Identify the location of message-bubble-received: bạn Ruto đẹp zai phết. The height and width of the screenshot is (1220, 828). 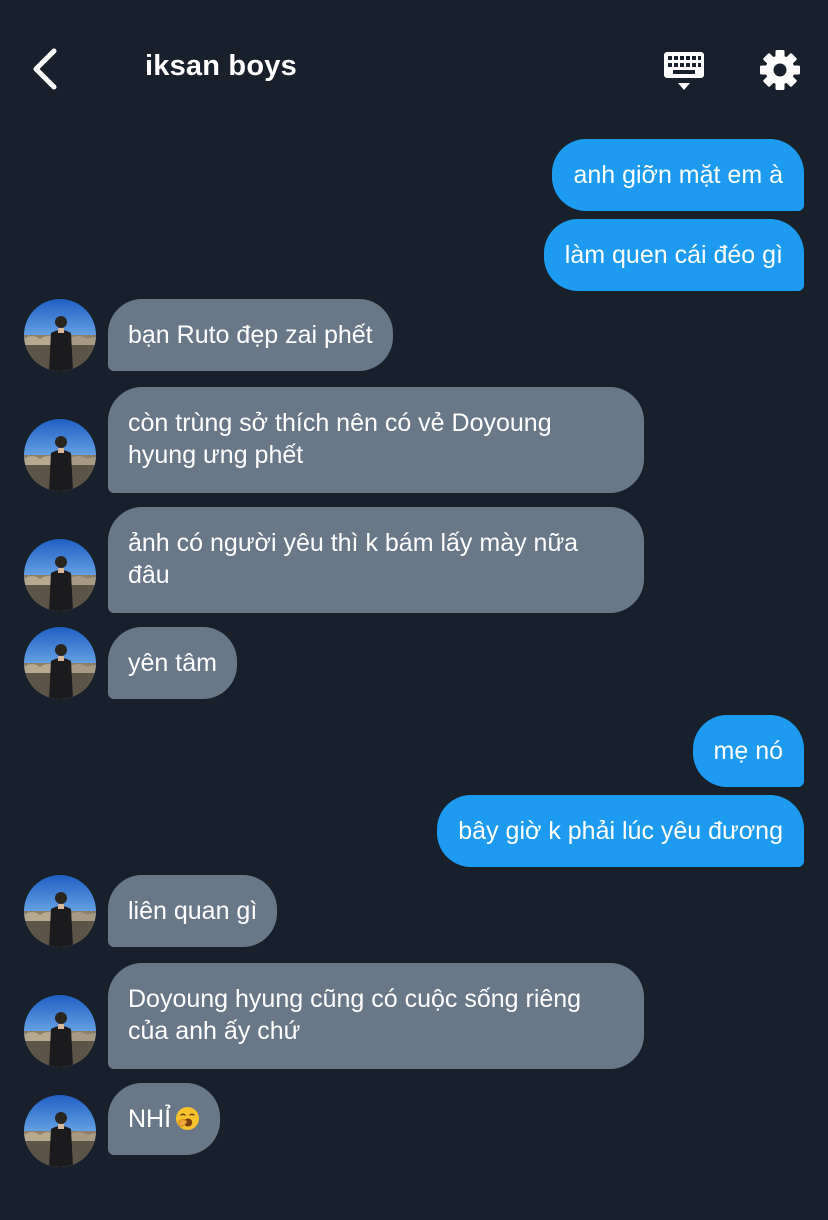
(250, 335).